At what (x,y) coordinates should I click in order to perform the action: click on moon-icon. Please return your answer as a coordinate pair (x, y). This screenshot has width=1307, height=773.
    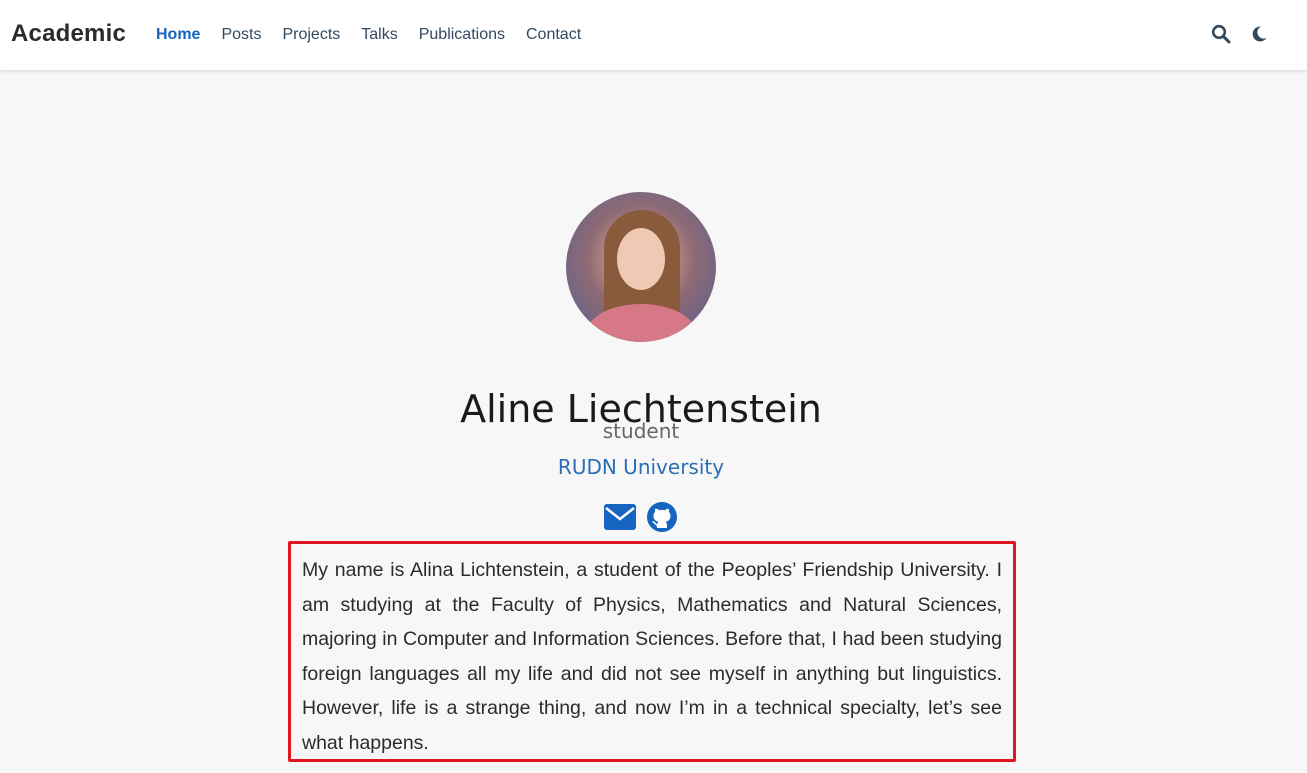
    Looking at the image, I should click on (1259, 34).